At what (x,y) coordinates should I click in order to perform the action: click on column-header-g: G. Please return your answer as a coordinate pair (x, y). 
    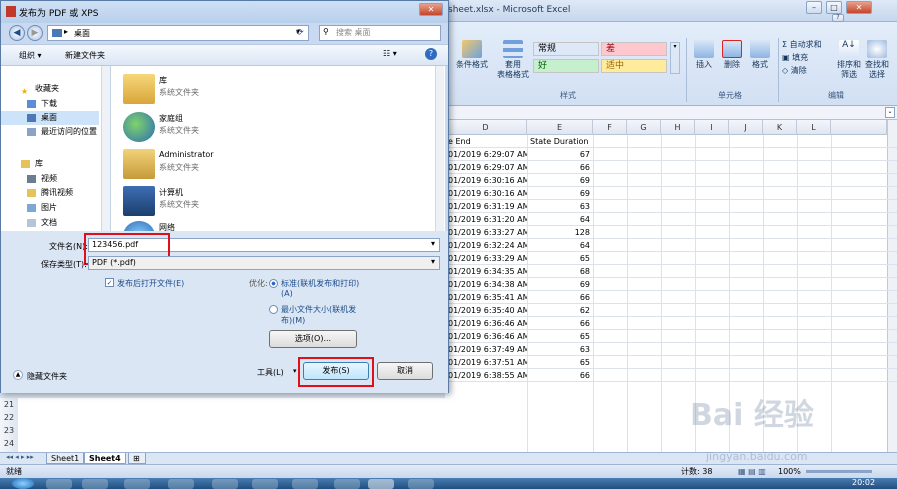
    Looking at the image, I should click on (644, 127).